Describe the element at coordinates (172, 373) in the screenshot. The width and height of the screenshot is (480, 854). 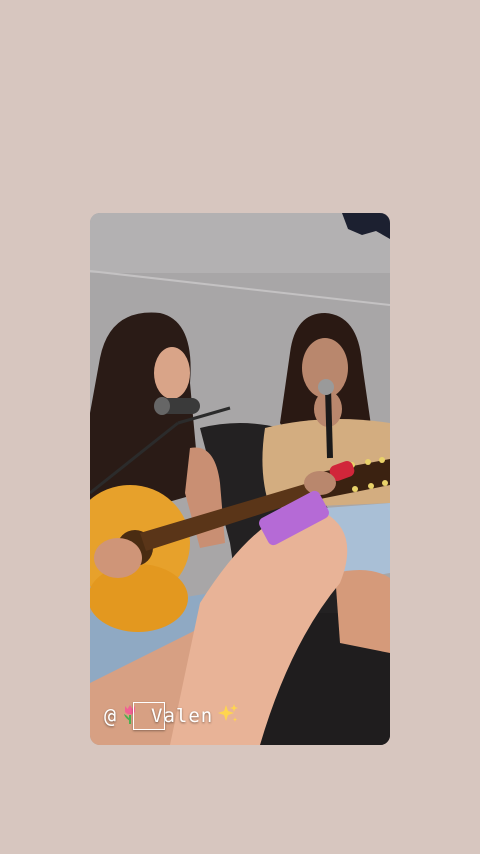
I see `left-person-face` at that location.